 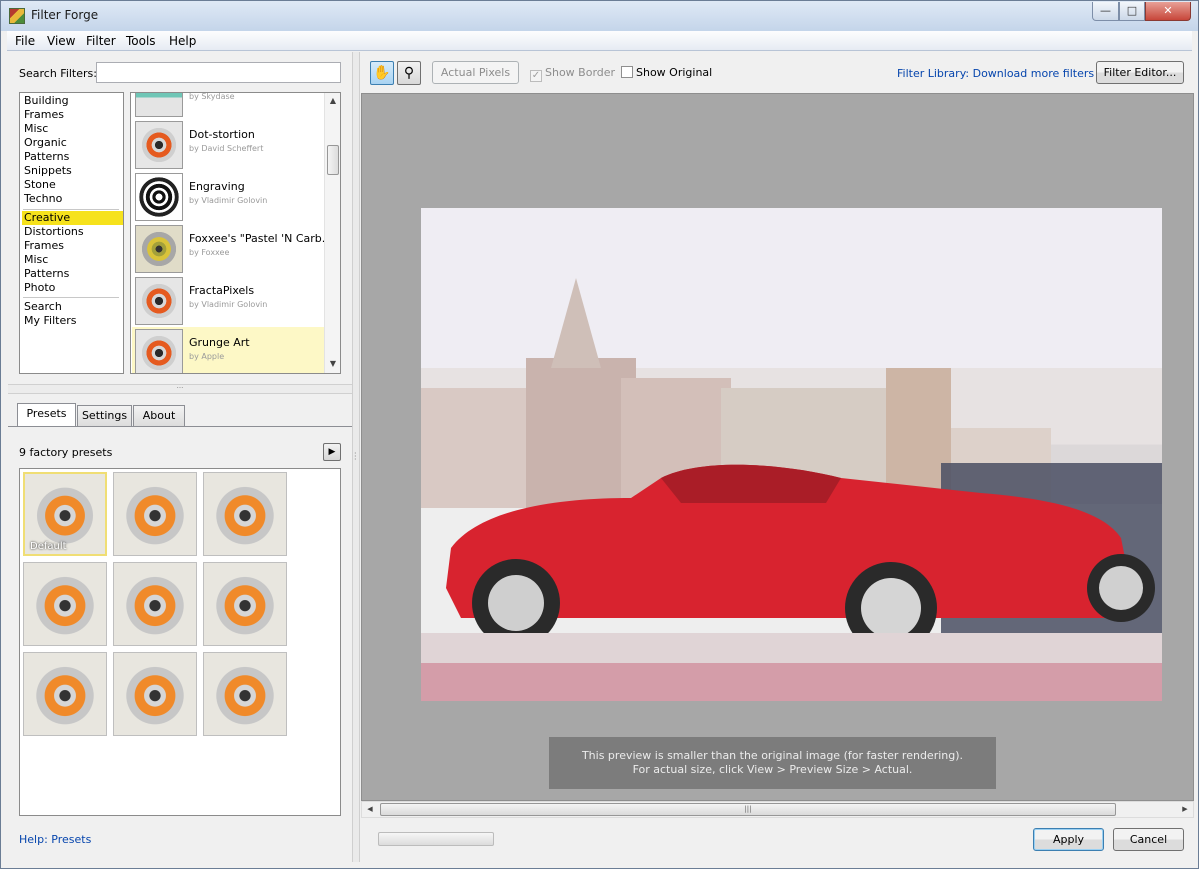 I want to click on filter-name: FractaPixels, so click(x=222, y=290).